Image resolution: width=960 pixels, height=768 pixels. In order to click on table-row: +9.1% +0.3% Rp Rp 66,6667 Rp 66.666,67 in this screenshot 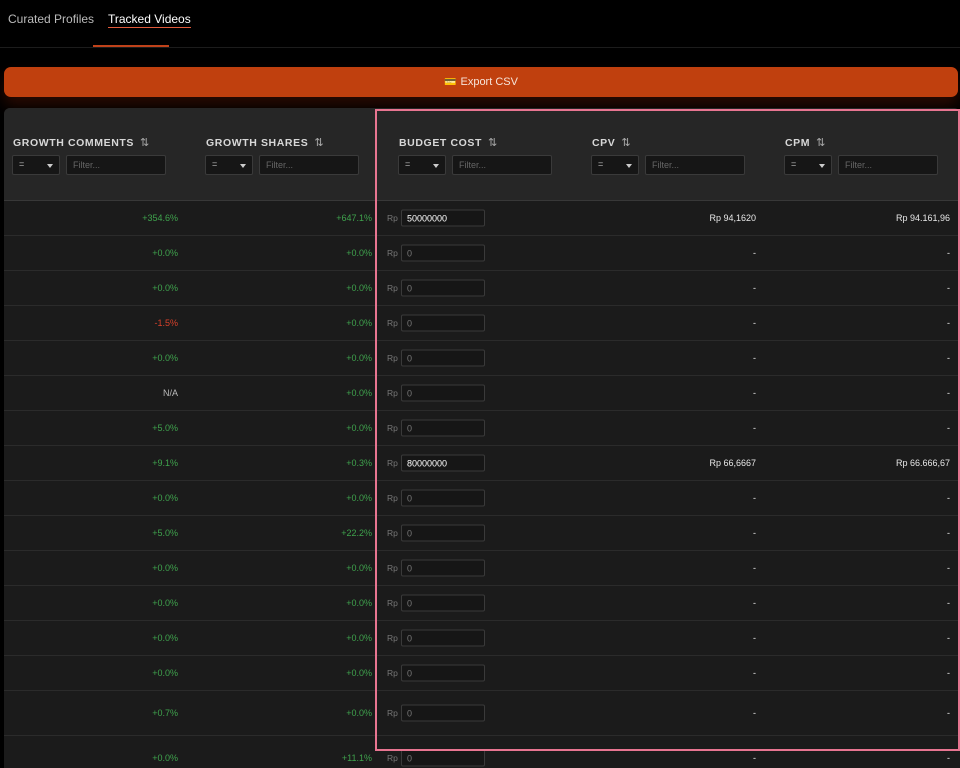, I will do `click(482, 463)`.